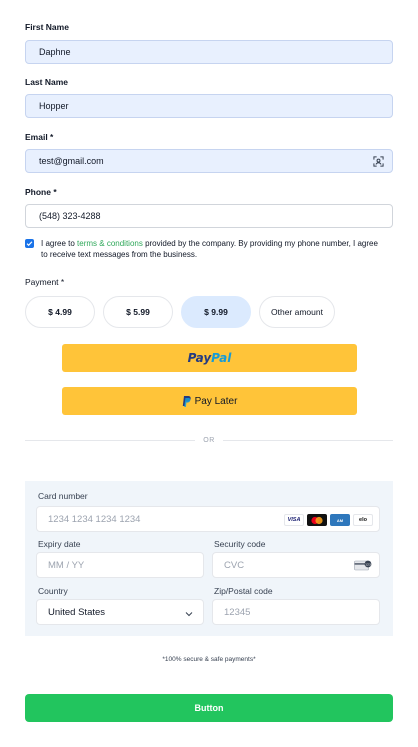 The image size is (418, 747). I want to click on last-name-value: Hopper, so click(54, 106).